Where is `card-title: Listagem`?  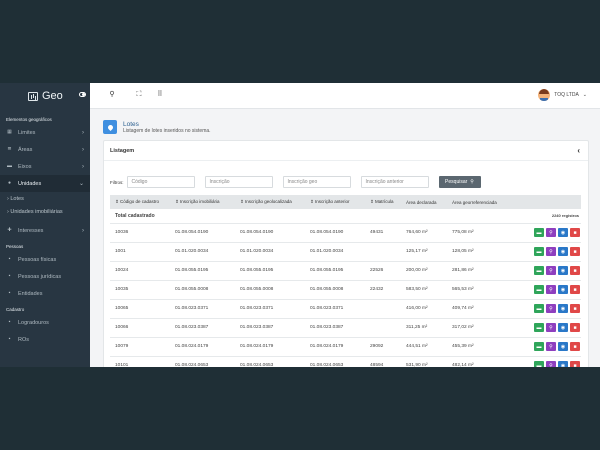 card-title: Listagem is located at coordinates (122, 150).